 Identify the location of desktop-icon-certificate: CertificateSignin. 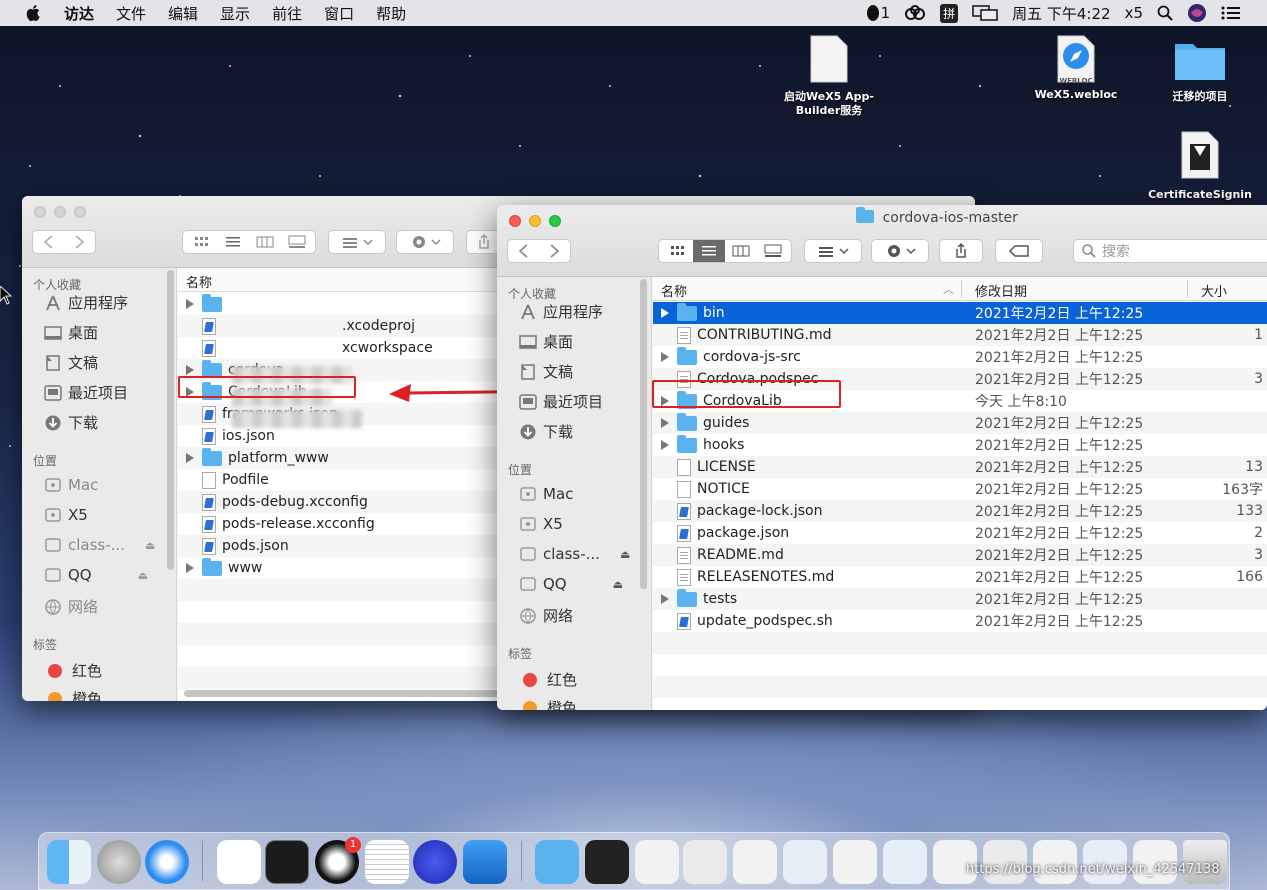
(1200, 166).